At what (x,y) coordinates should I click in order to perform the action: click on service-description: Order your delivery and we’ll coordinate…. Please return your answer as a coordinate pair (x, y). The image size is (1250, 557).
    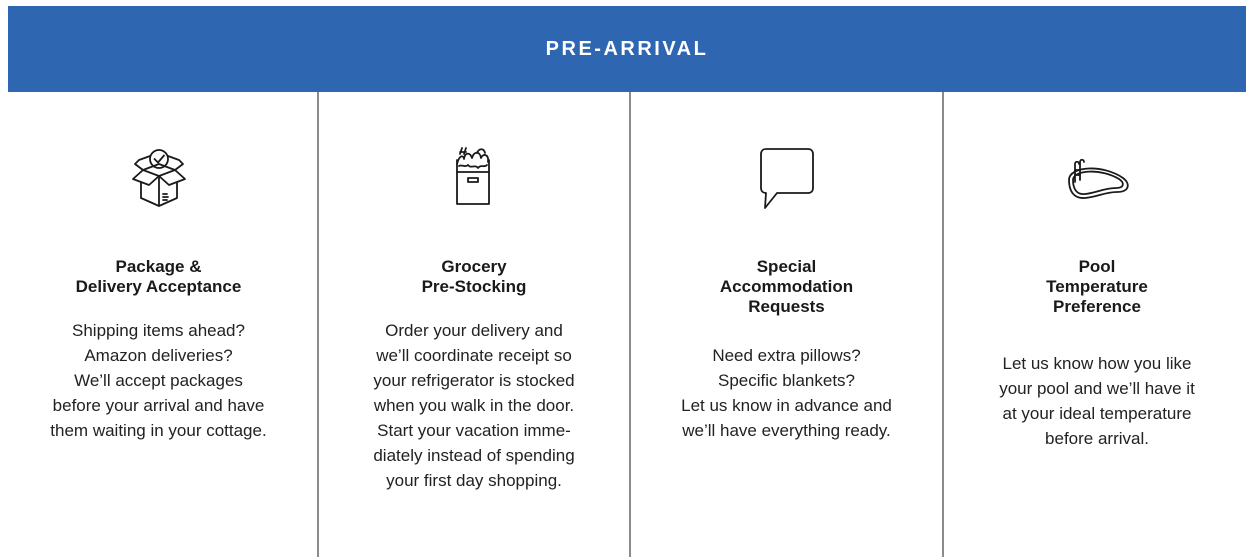
    Looking at the image, I should click on (474, 405).